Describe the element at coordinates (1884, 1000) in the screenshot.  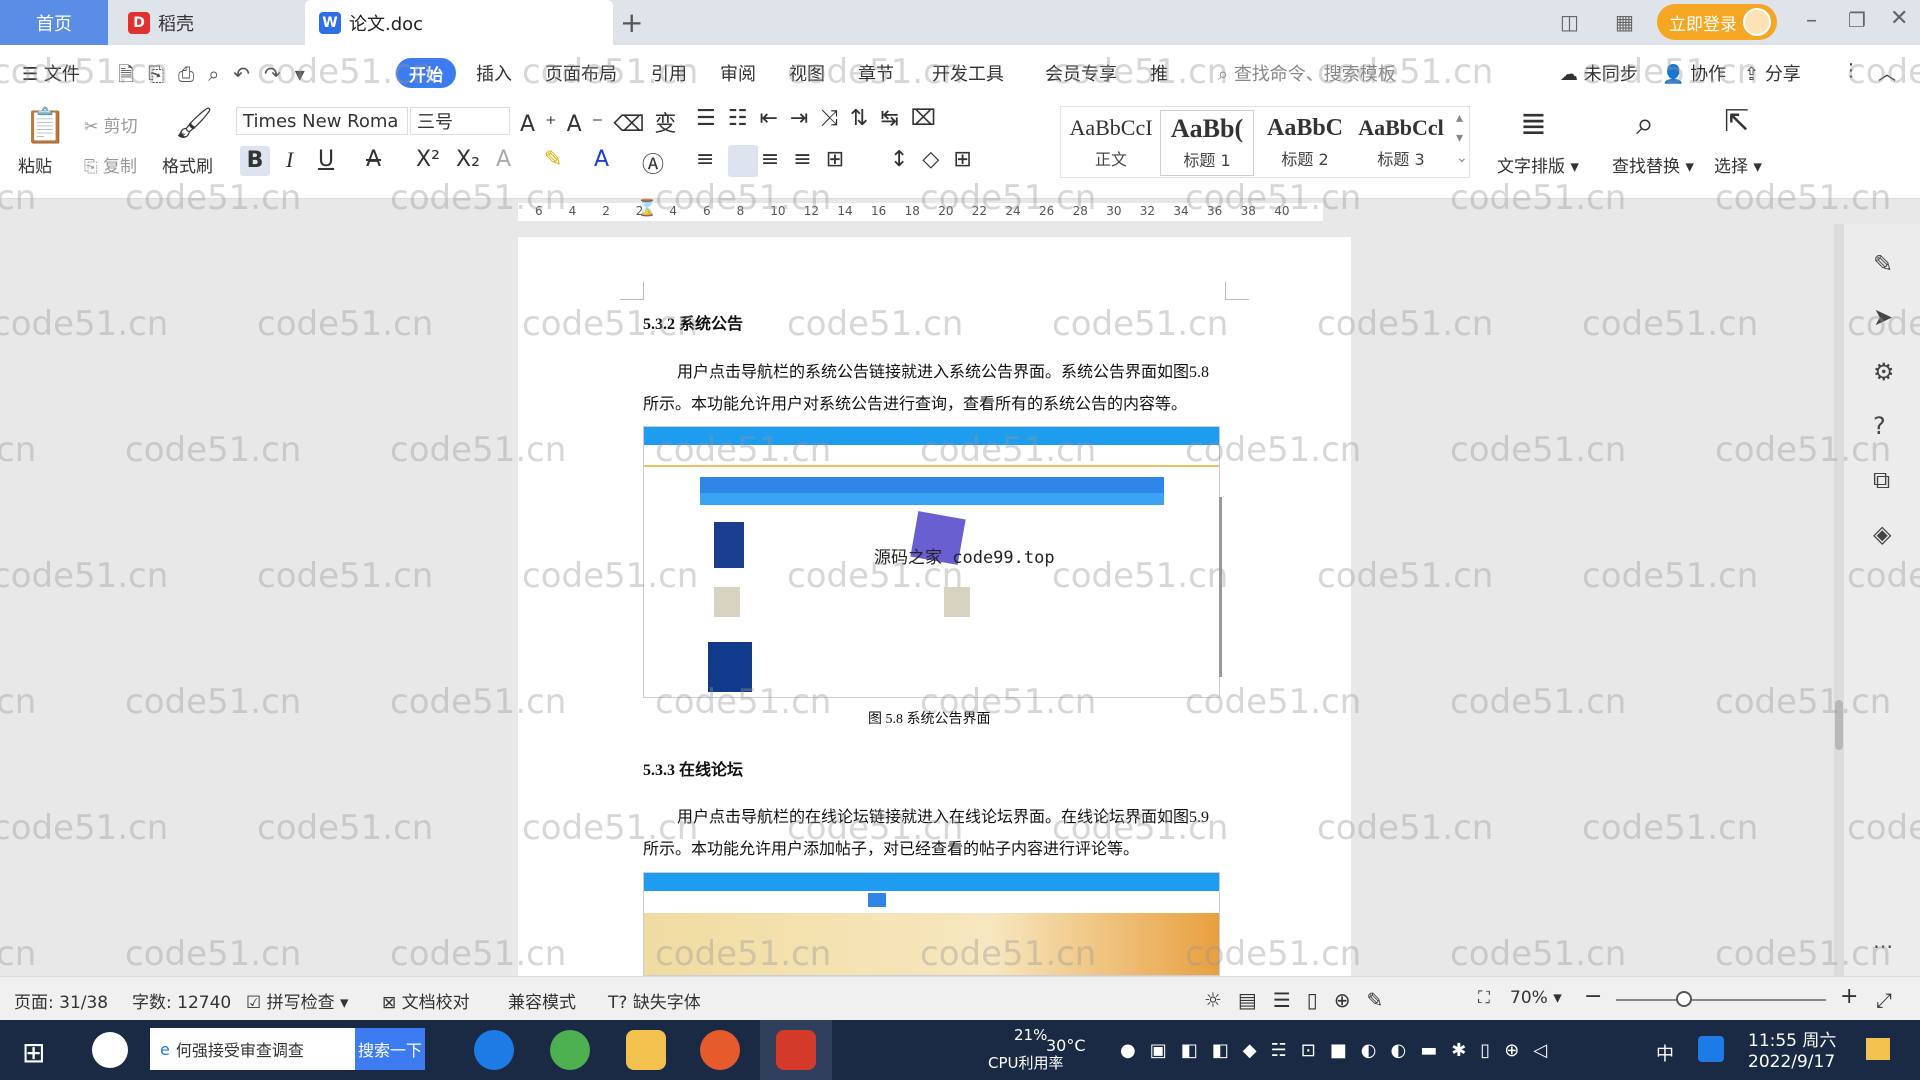
I see `fullscreen-icon: ⤢` at that location.